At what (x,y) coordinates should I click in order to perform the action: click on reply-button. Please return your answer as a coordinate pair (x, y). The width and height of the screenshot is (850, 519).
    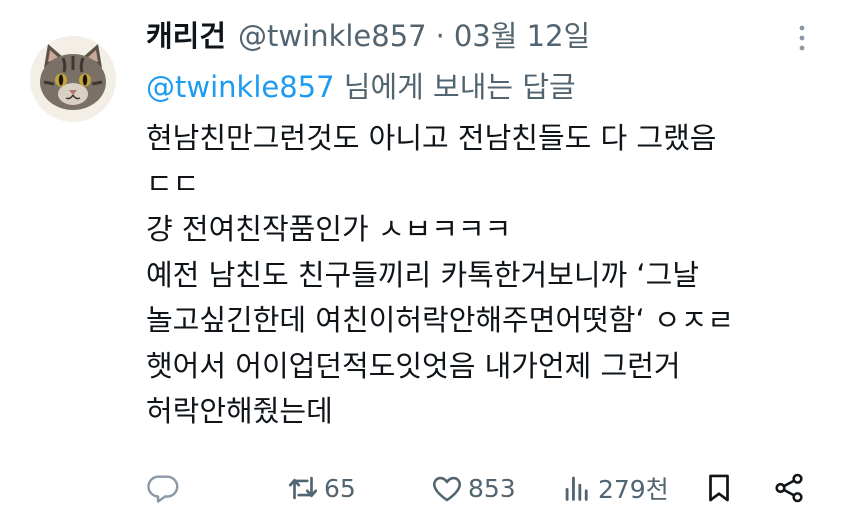
    Looking at the image, I should click on (165, 488).